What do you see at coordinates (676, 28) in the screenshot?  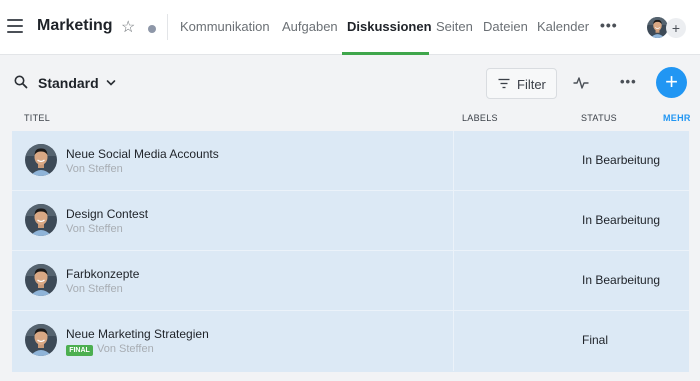 I see `add-member-button: +` at bounding box center [676, 28].